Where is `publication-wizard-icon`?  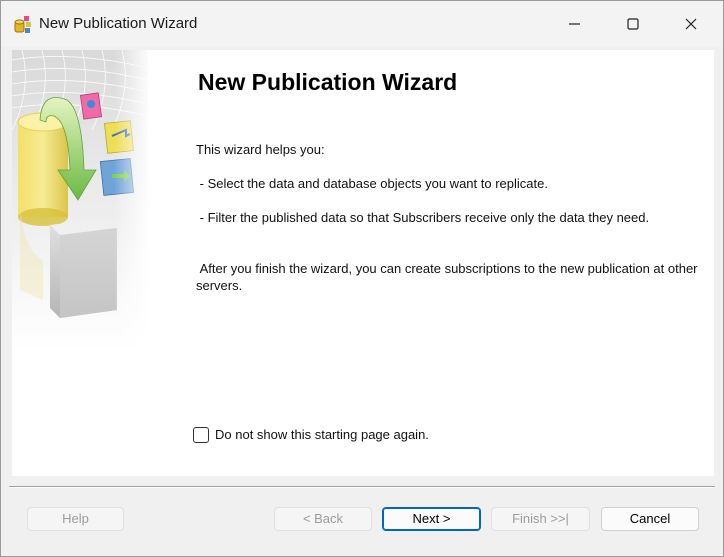 publication-wizard-icon is located at coordinates (23, 24).